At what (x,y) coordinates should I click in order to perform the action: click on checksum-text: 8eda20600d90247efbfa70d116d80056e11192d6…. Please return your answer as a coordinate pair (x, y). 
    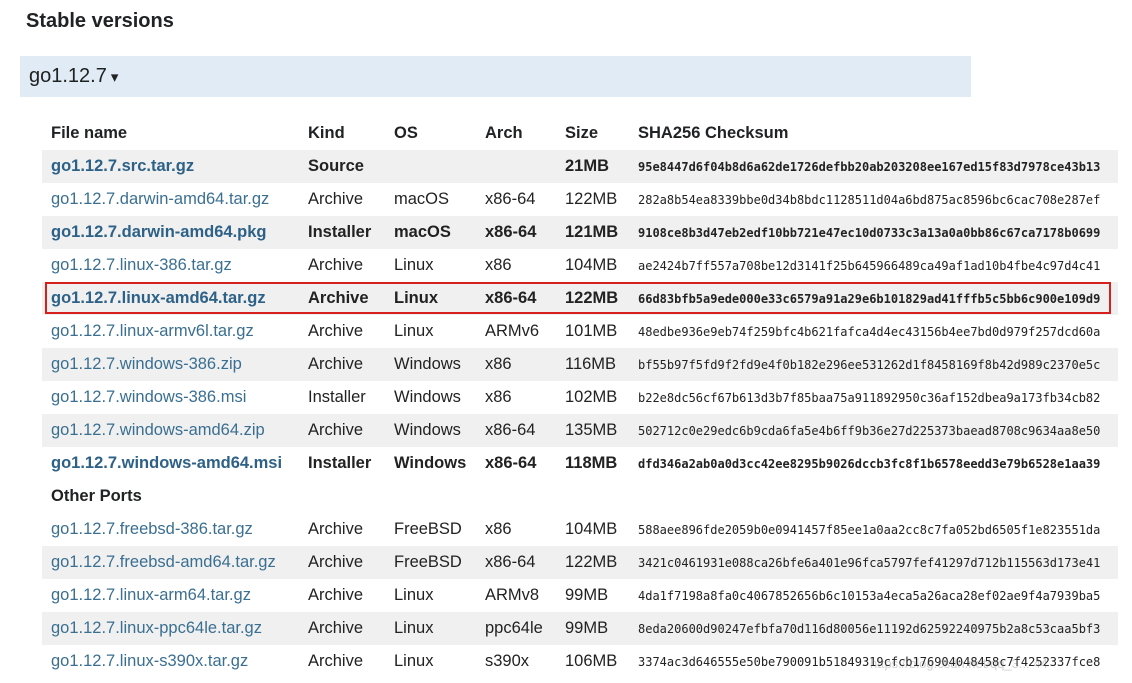
    Looking at the image, I should click on (869, 629).